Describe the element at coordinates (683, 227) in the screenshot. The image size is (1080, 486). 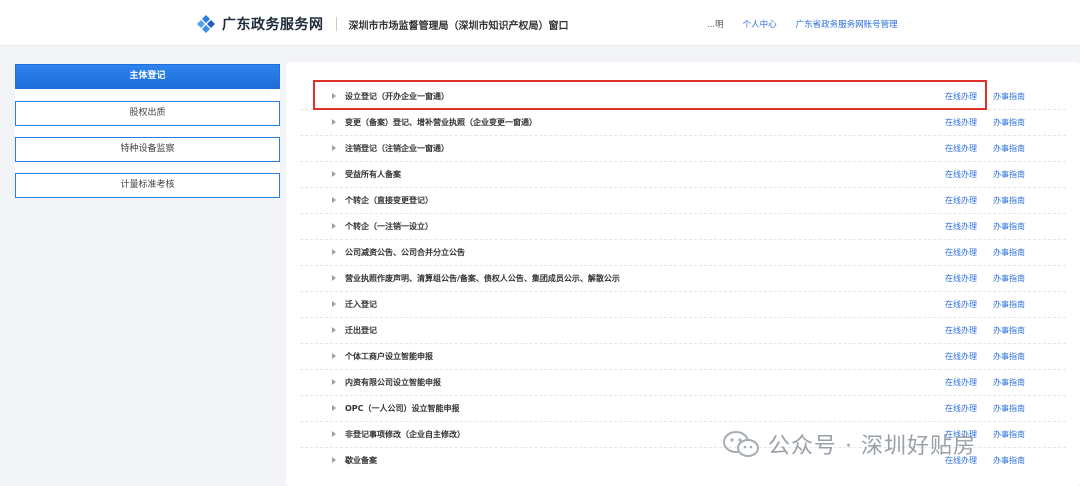
I see `list-item: 个转企（一注销一设立） 在线办理 办事指南` at that location.